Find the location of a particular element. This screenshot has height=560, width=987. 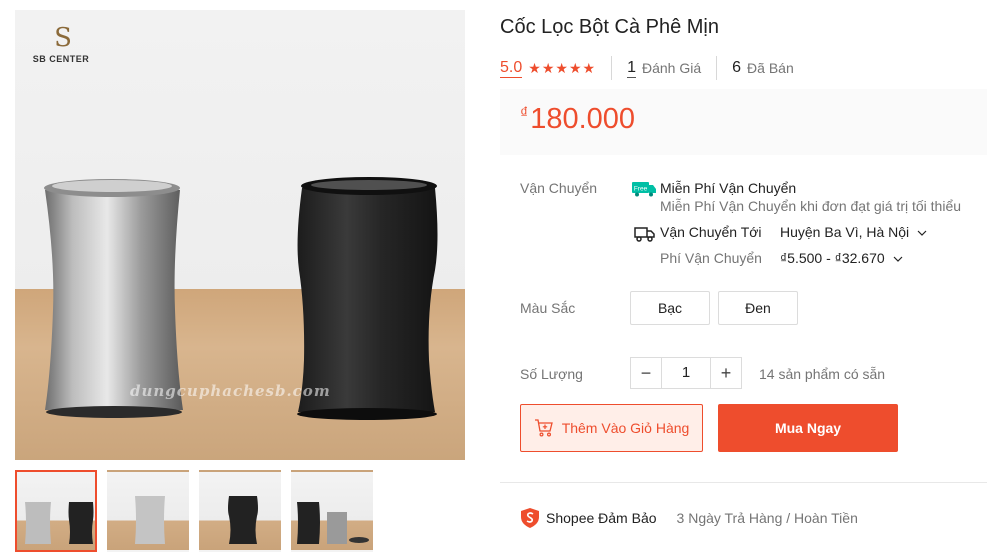

watermark-text: dungcuphachesb.com is located at coordinates (230, 391).